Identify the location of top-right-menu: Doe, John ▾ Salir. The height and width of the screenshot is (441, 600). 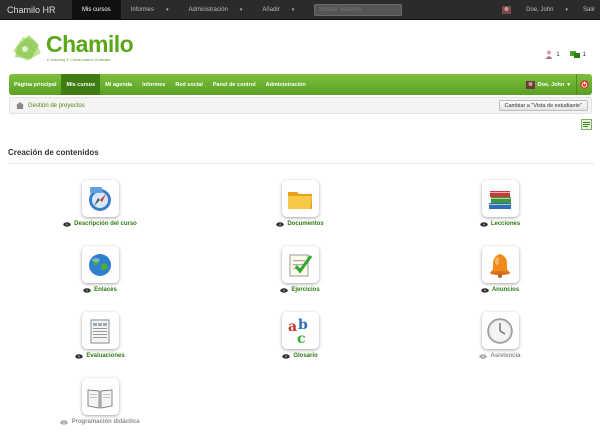
(548, 10).